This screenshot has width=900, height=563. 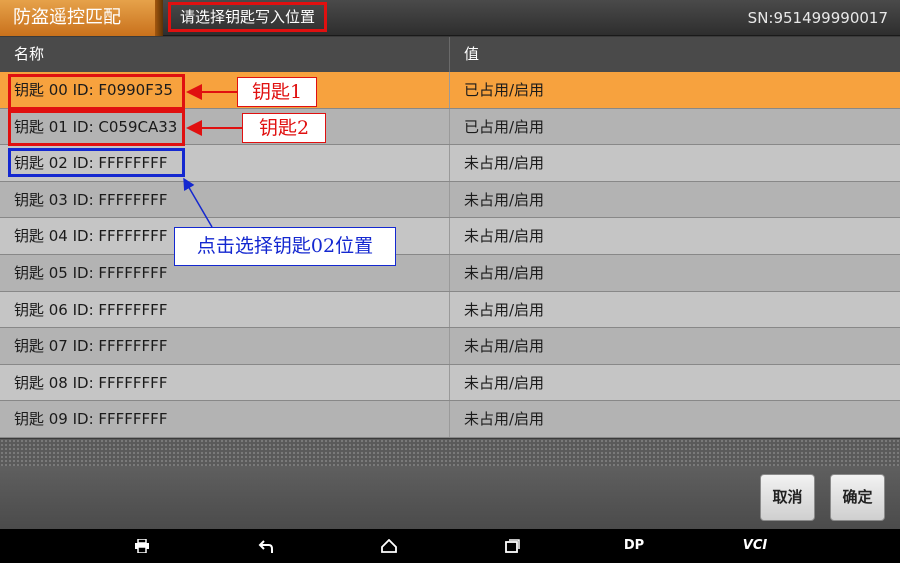 I want to click on print-icon, so click(x=142, y=546).